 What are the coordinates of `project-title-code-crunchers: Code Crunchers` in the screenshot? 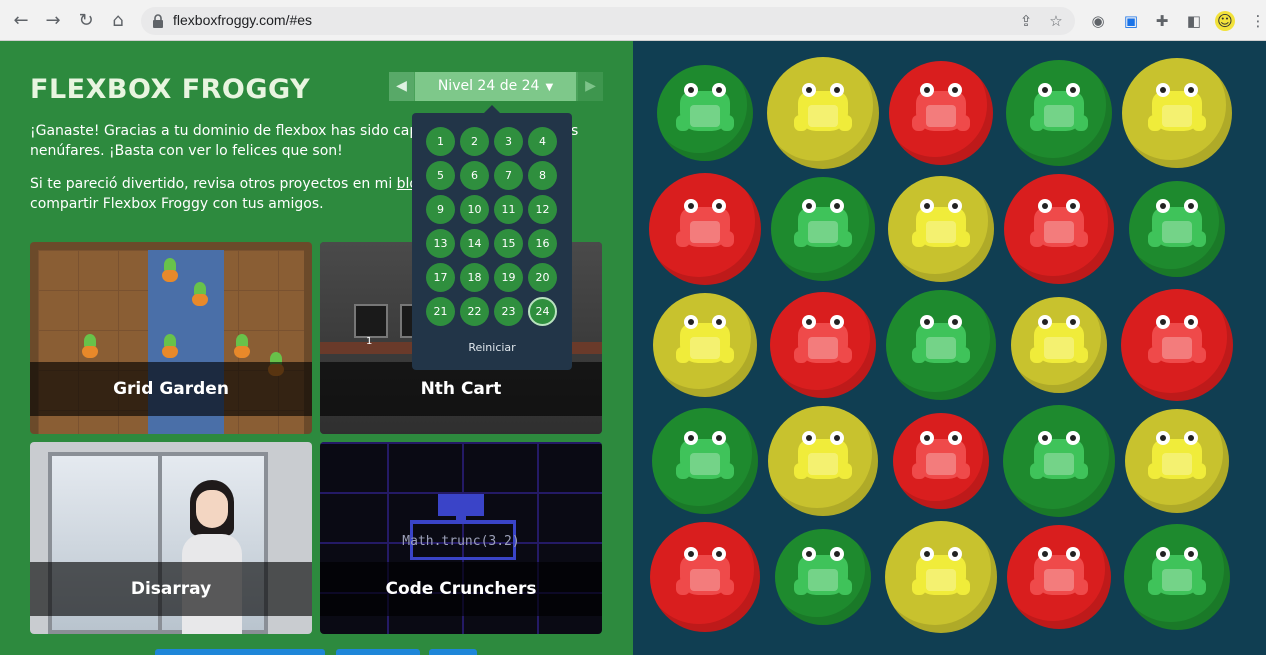 It's located at (461, 589).